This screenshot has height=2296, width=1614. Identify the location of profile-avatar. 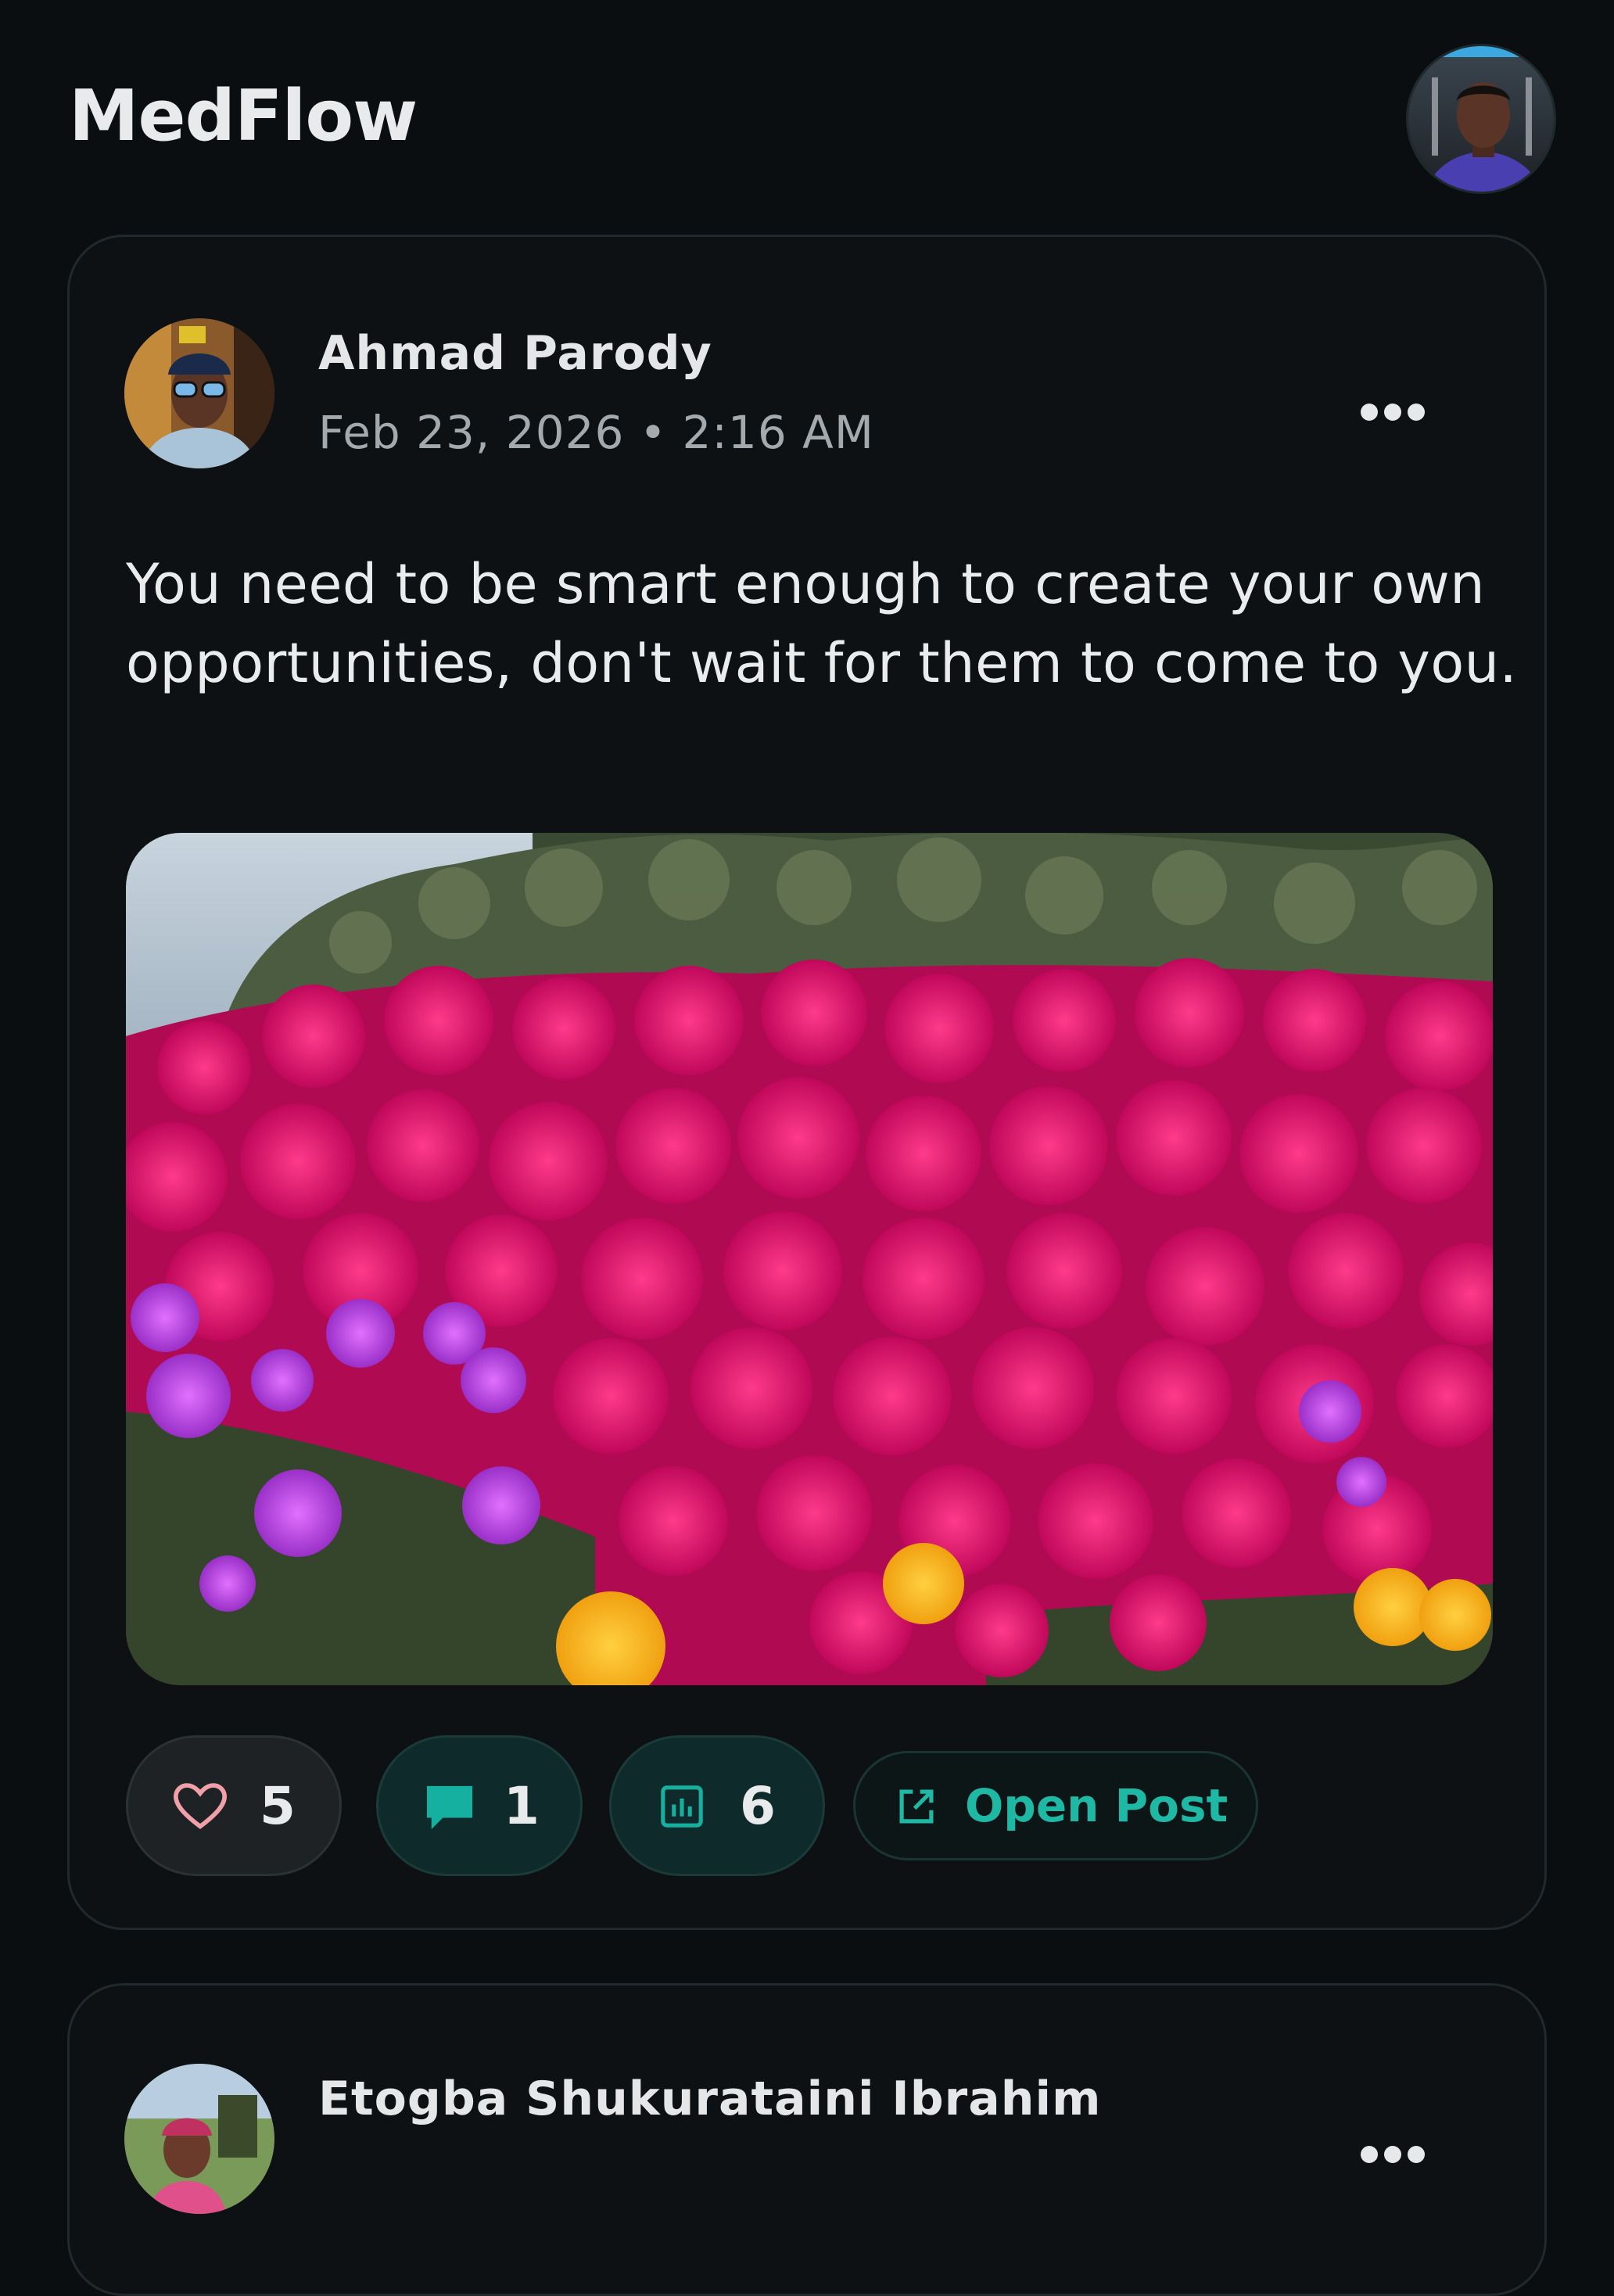
(1481, 119).